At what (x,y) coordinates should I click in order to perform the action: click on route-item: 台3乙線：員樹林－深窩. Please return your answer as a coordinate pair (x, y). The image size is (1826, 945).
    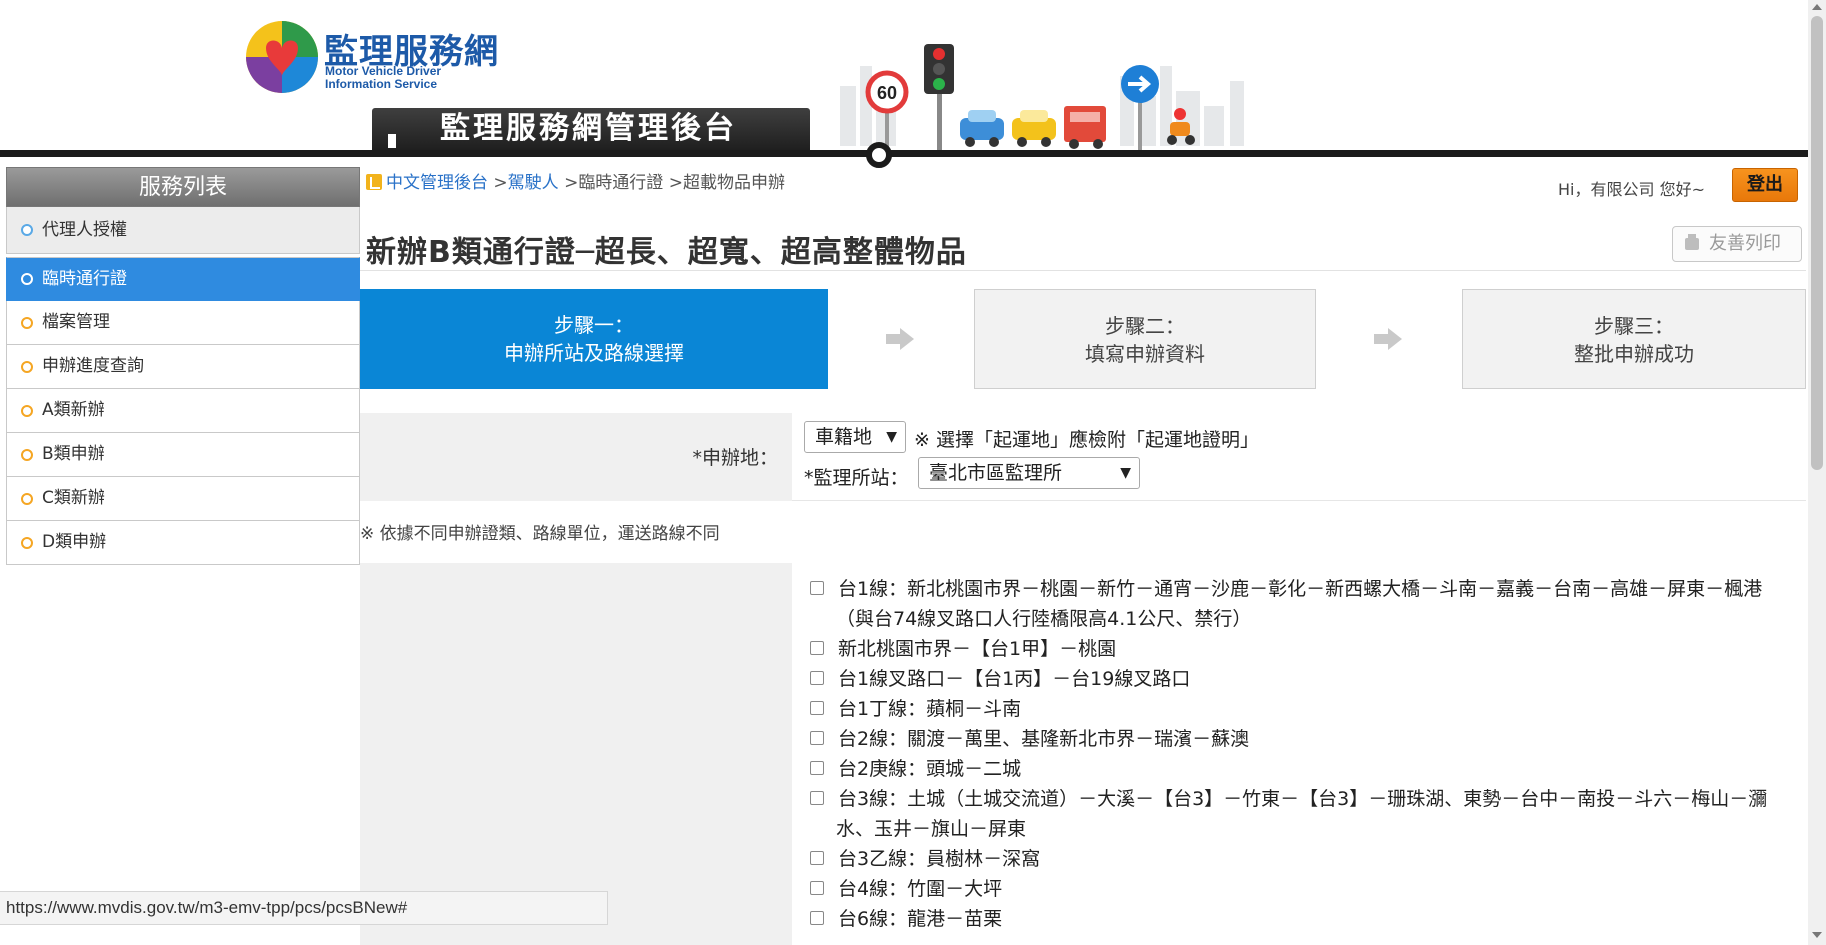
    Looking at the image, I should click on (1299, 859).